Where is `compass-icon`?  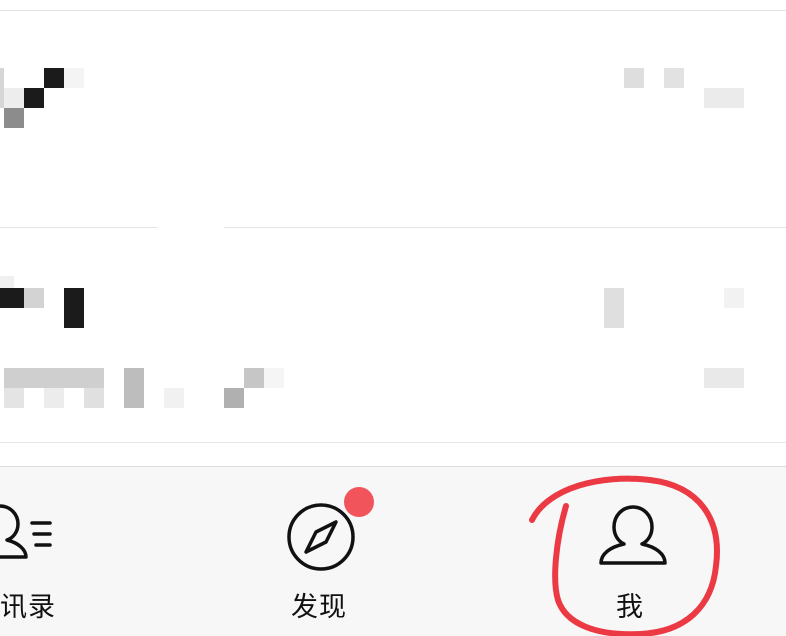 compass-icon is located at coordinates (321, 537).